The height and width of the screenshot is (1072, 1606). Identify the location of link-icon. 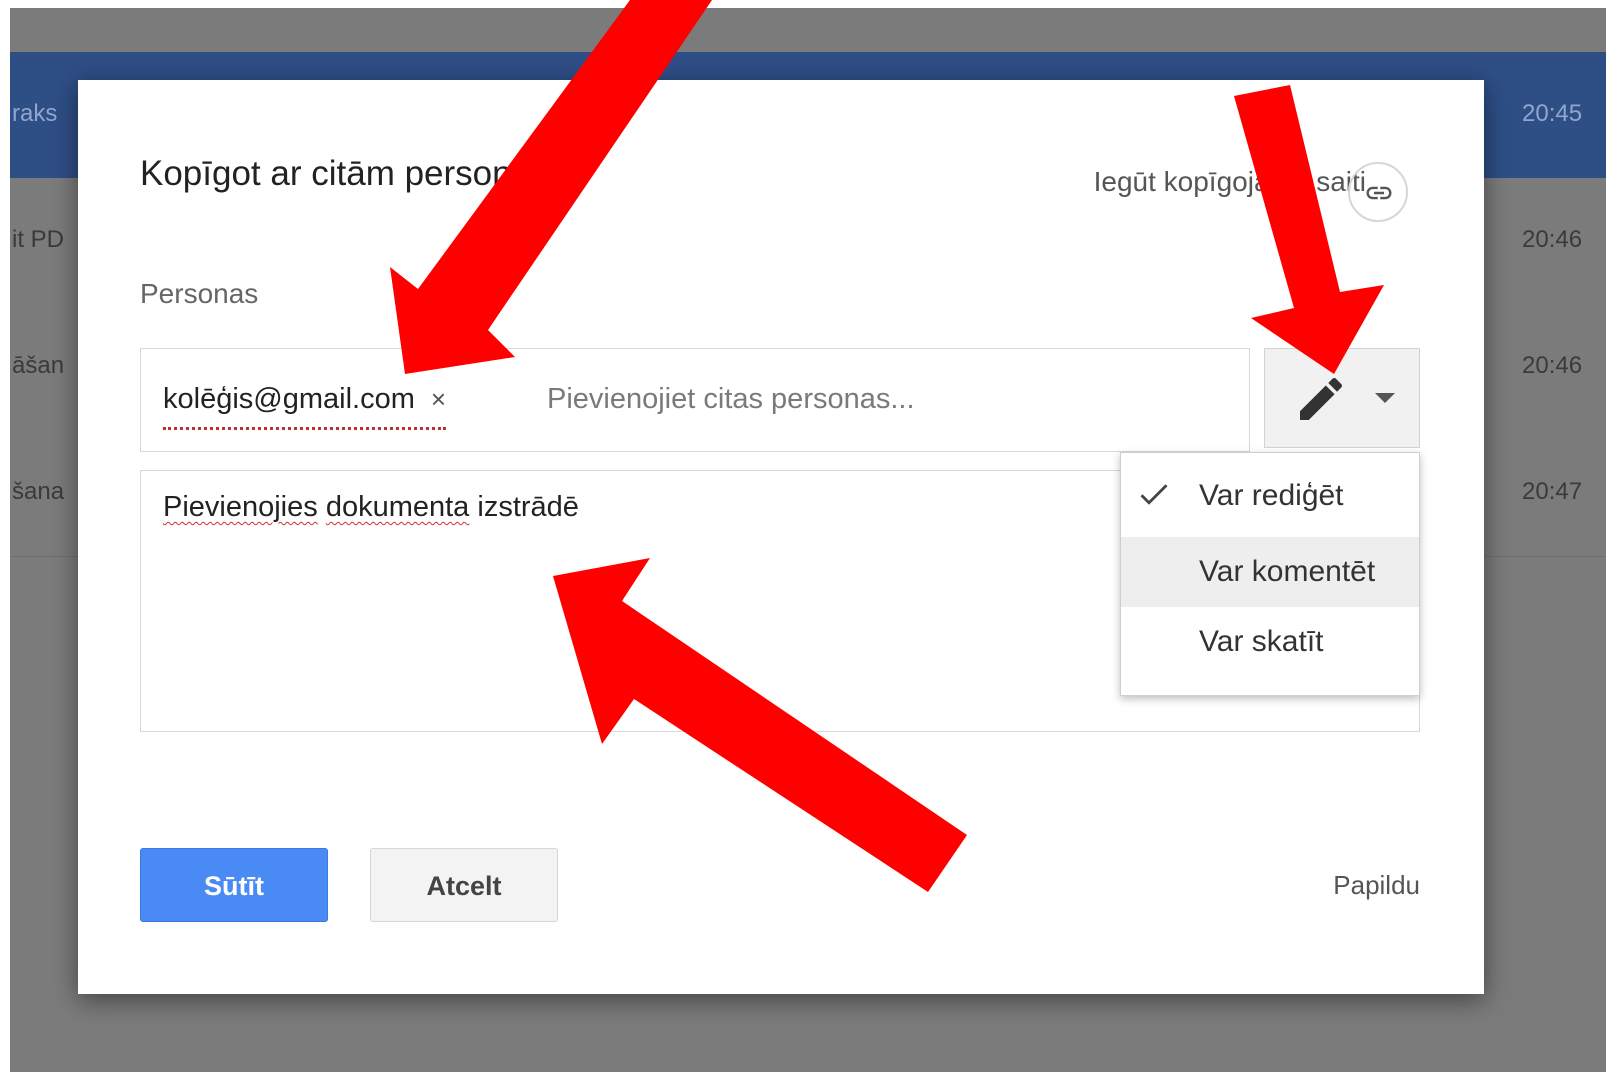
(1378, 192).